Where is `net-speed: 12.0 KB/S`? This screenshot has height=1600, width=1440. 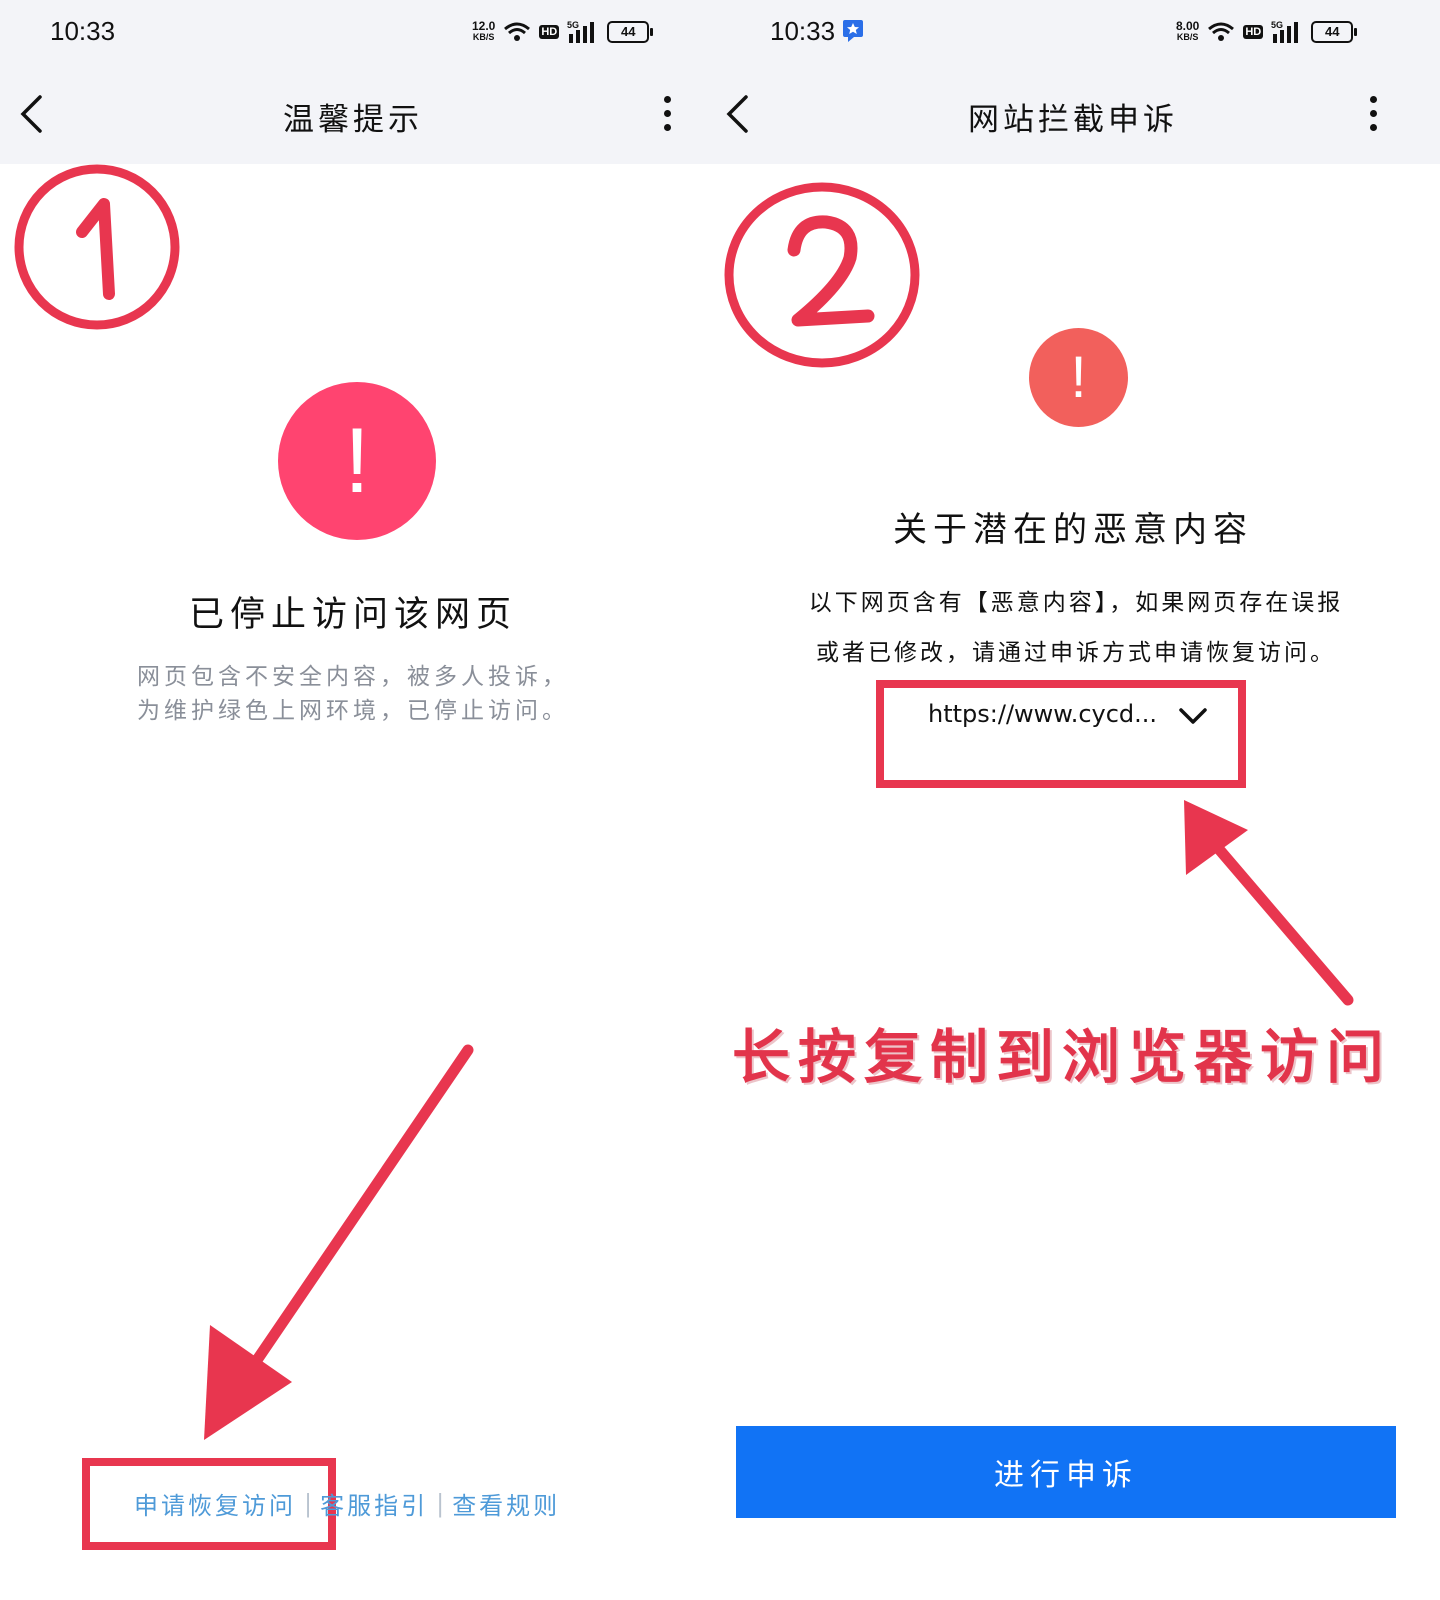 net-speed: 12.0 KB/S is located at coordinates (484, 30).